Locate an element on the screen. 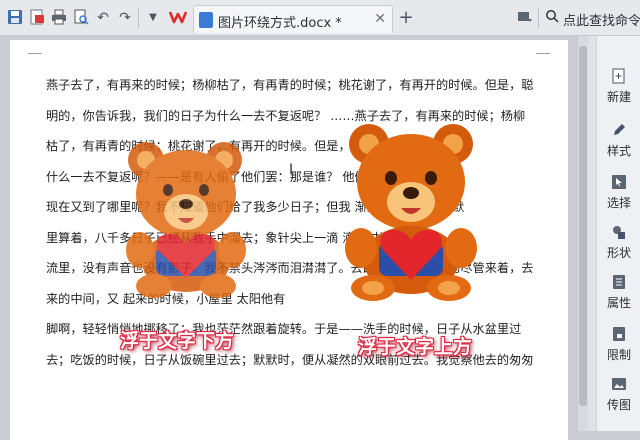 This screenshot has height=440, width=640. document-tab-title: 图片环绕方式.docx * is located at coordinates (280, 23).